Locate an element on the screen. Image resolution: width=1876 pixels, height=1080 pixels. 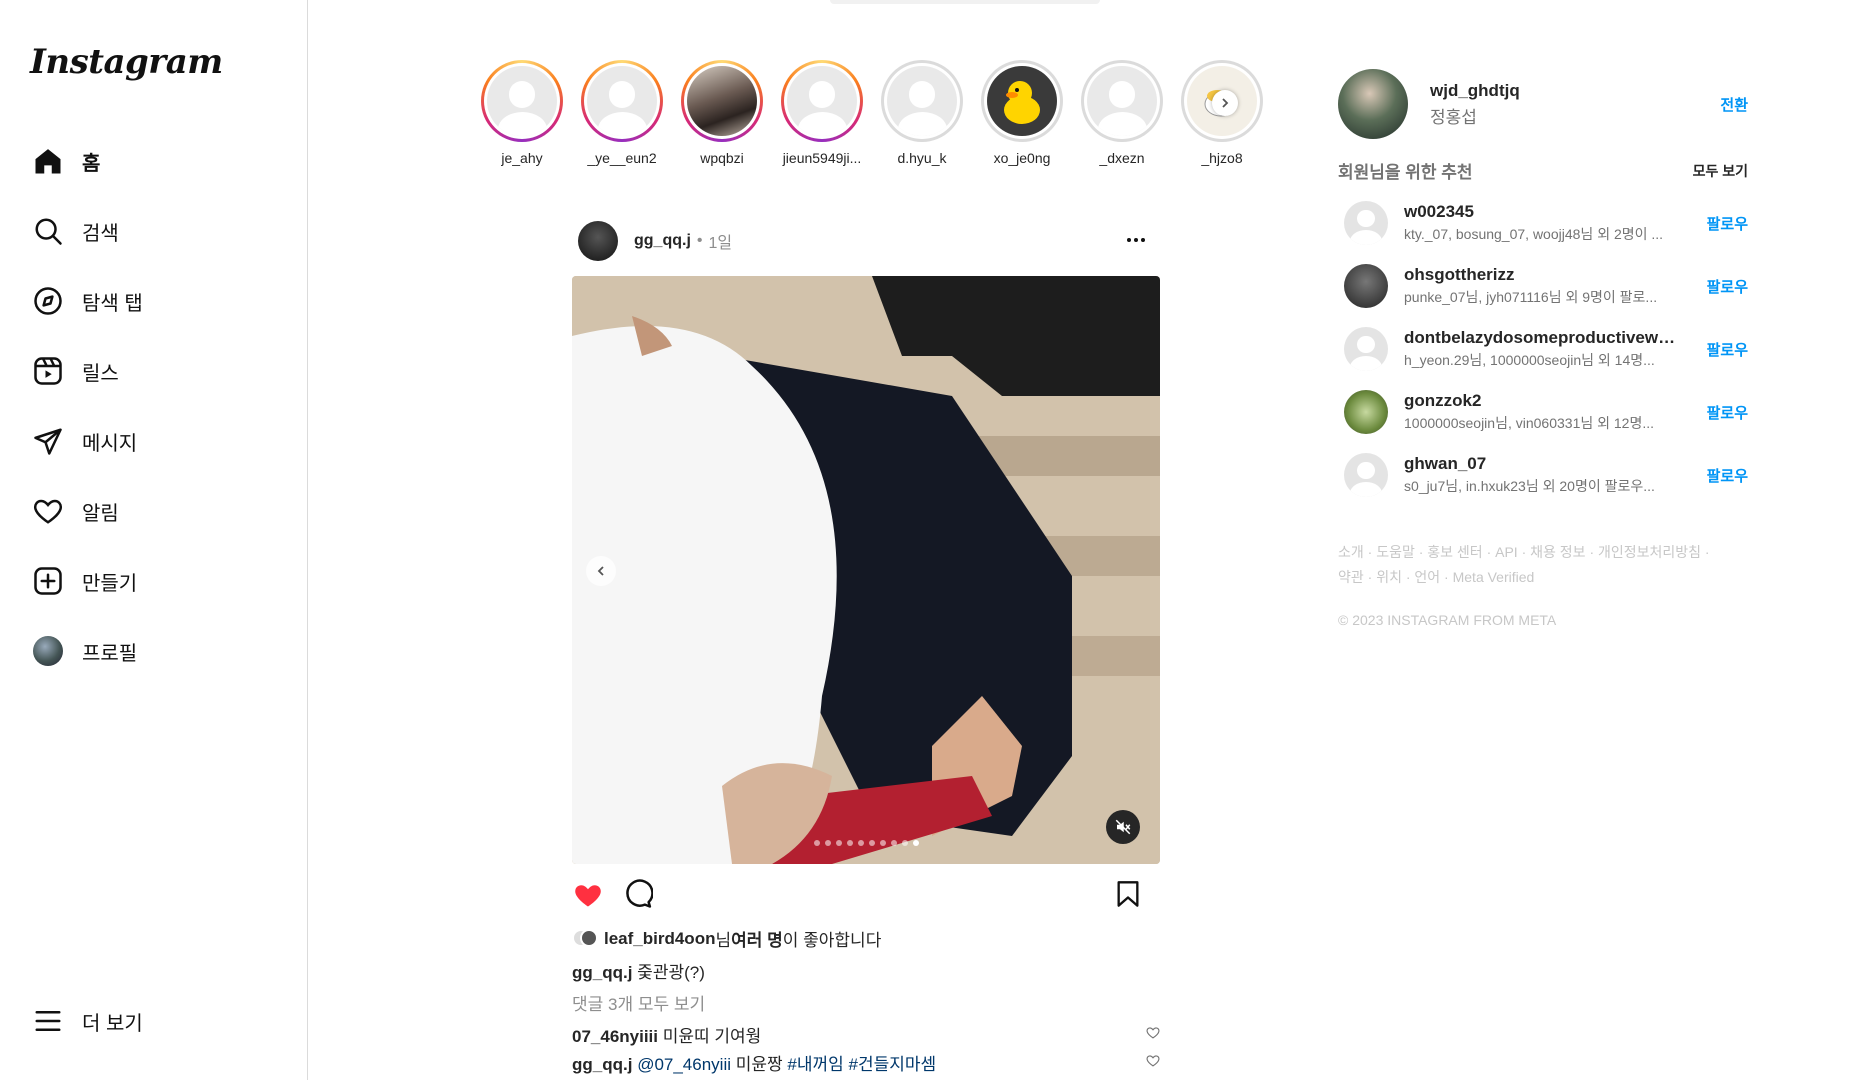
liker-username: leaf_bird4oon is located at coordinates (659, 939).